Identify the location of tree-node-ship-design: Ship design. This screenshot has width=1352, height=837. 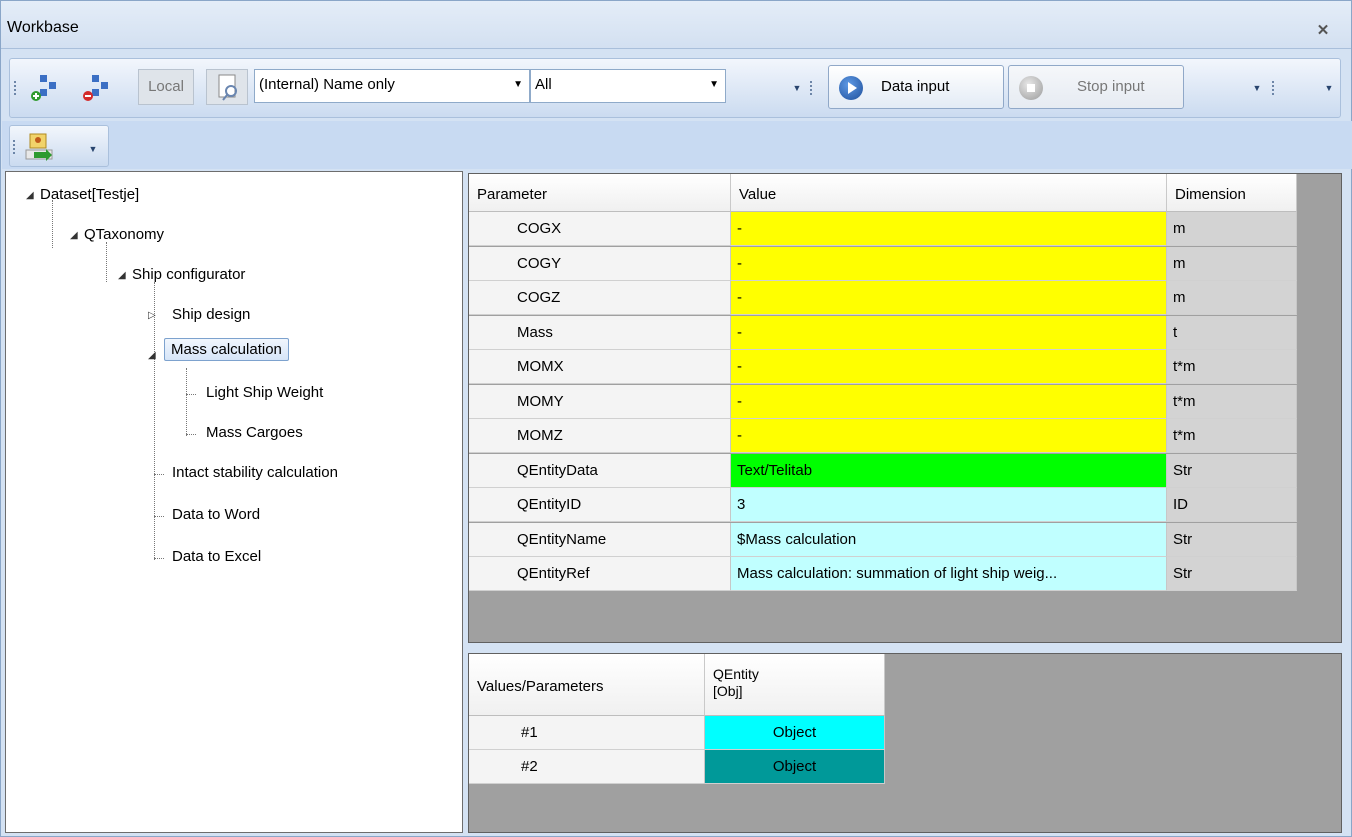
(211, 314).